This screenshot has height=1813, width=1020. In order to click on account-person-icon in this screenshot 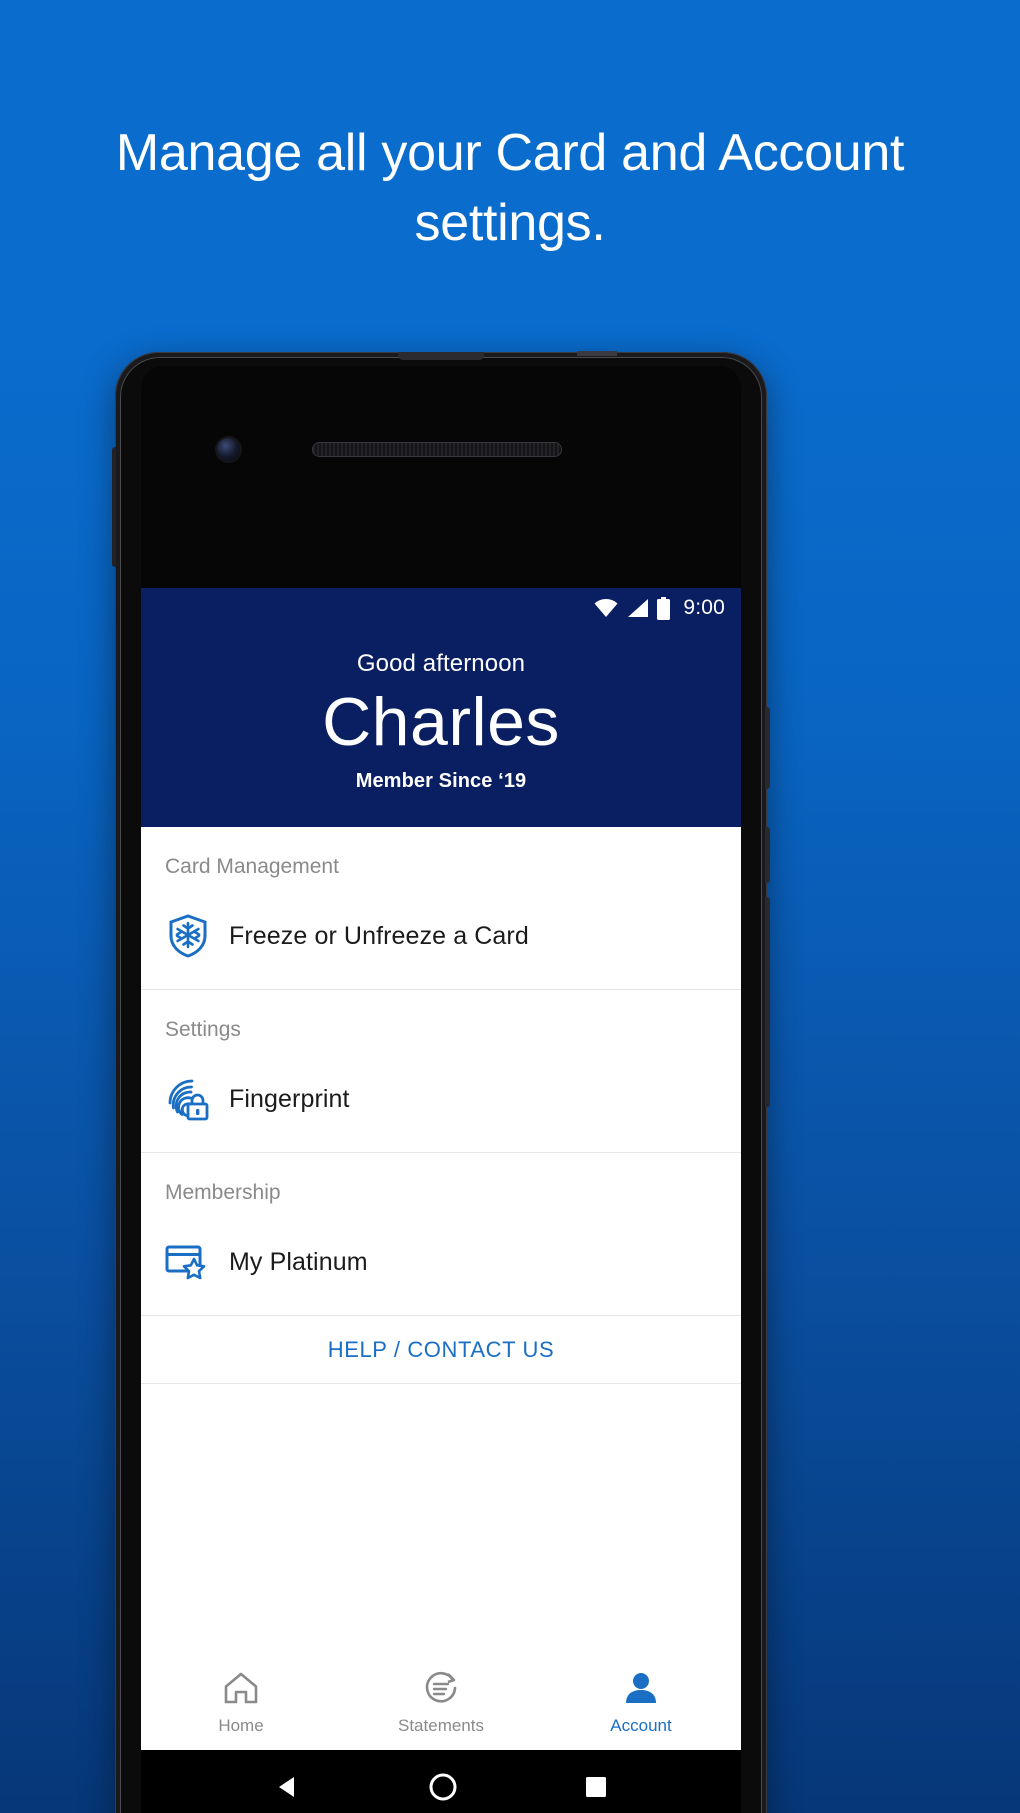, I will do `click(641, 1690)`.